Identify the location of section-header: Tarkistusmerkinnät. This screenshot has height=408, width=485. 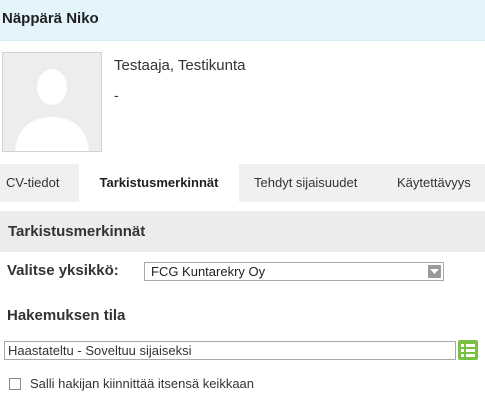
(242, 231).